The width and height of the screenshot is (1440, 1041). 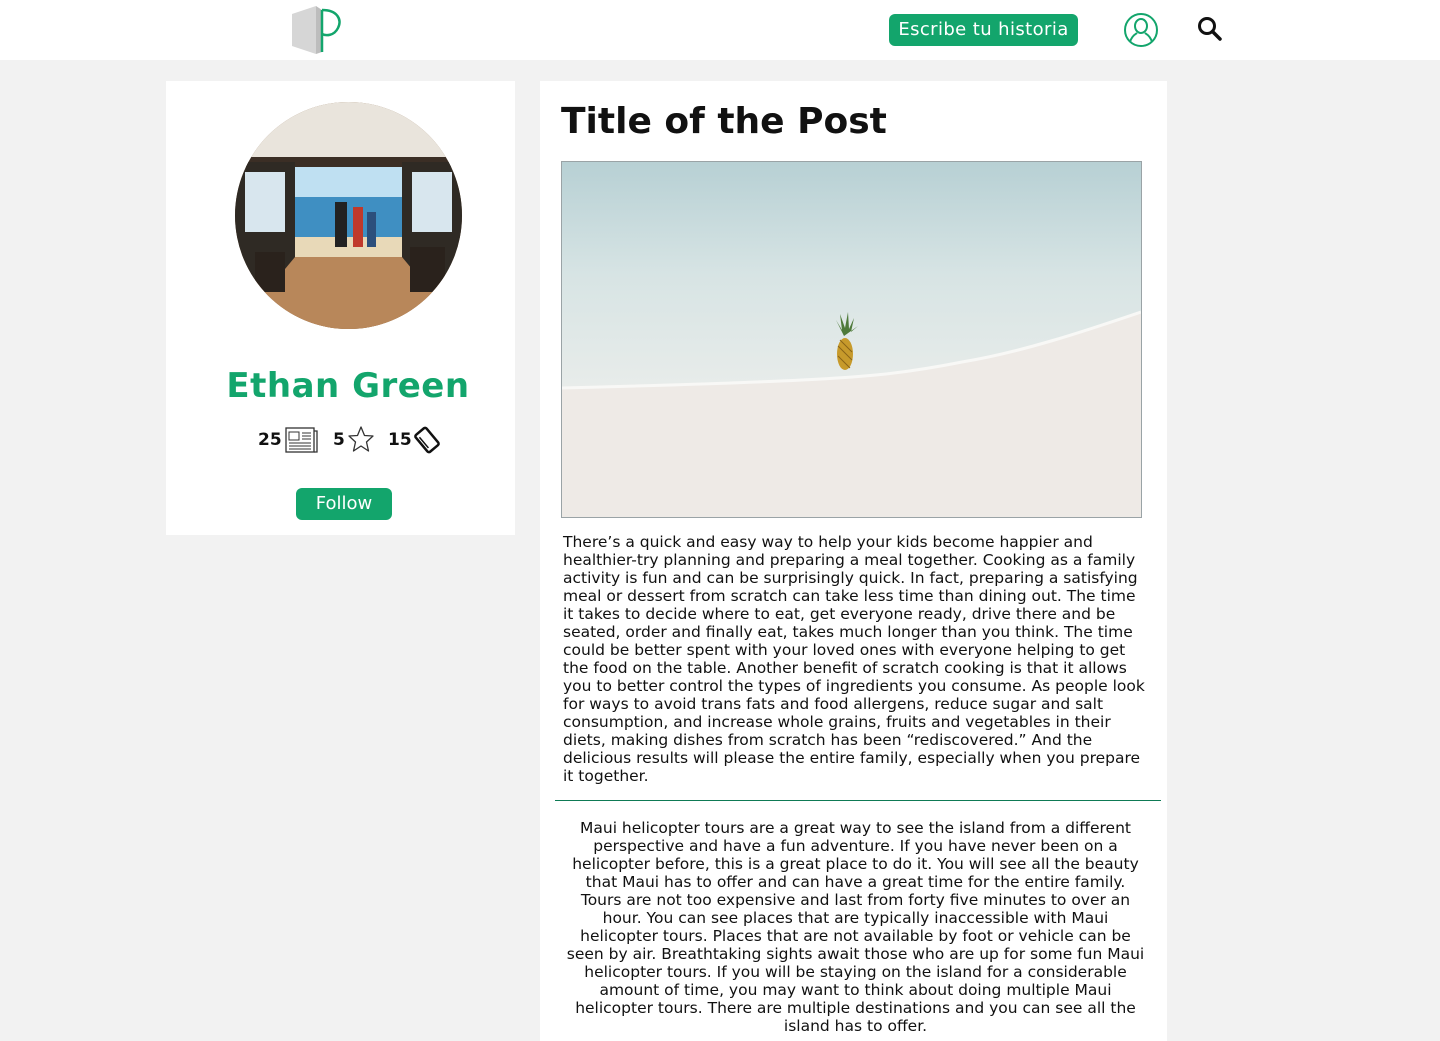 What do you see at coordinates (339, 440) in the screenshot?
I see `stars-count: 5` at bounding box center [339, 440].